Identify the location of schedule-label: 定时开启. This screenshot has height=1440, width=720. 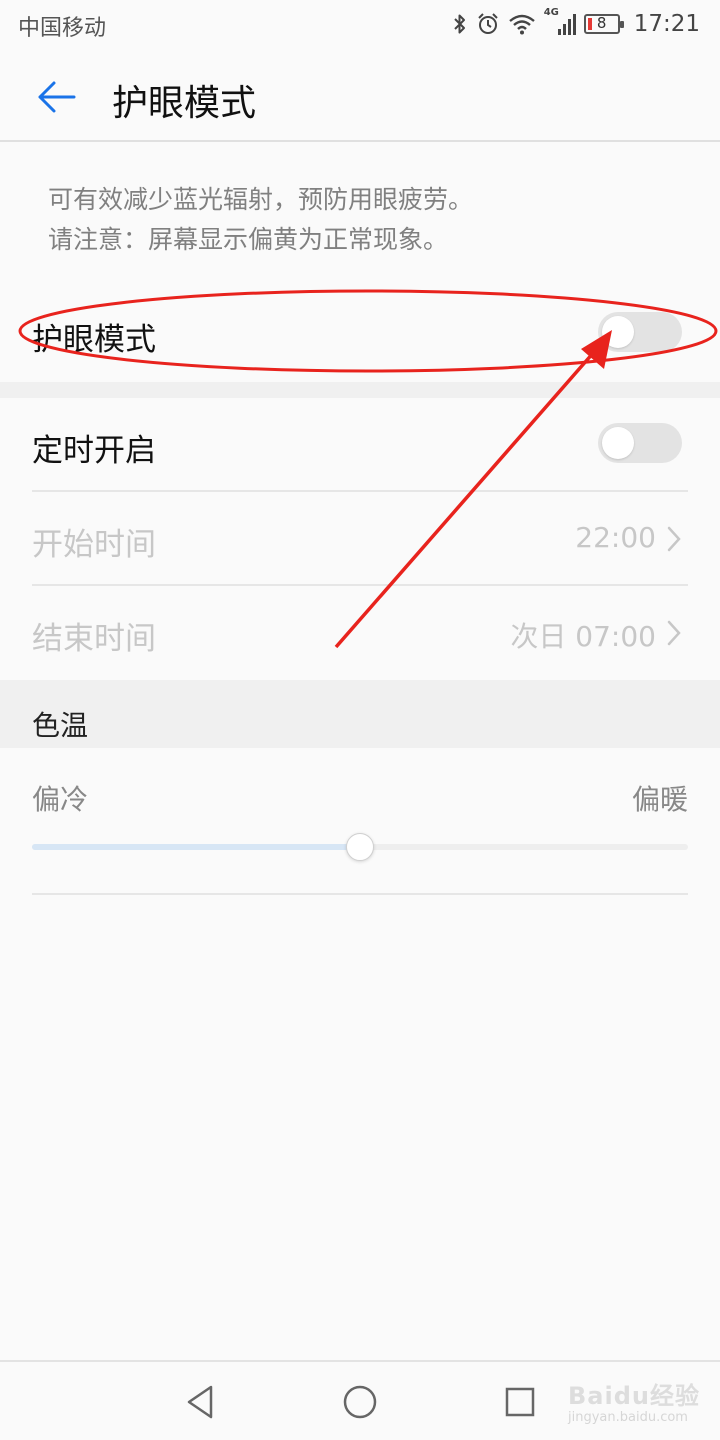
(94, 451).